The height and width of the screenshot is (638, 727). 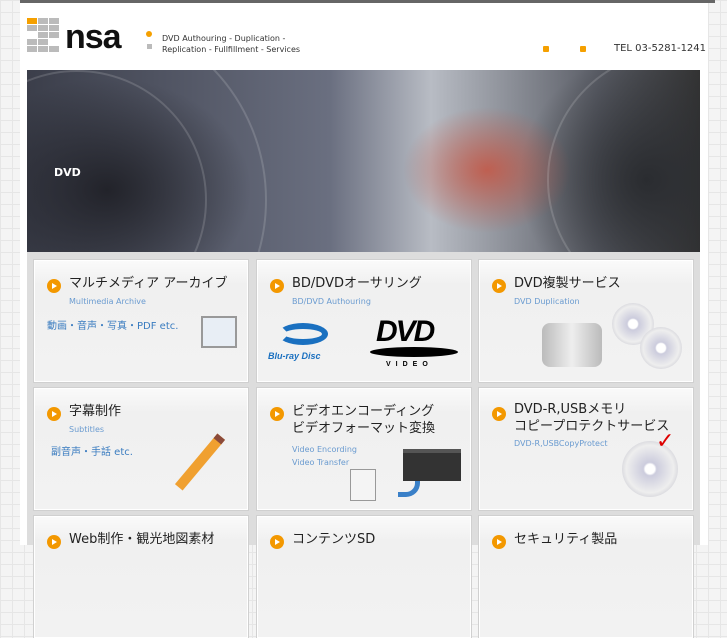 What do you see at coordinates (547, 301) in the screenshot?
I see `card-subtitle: DVD Duplication` at bounding box center [547, 301].